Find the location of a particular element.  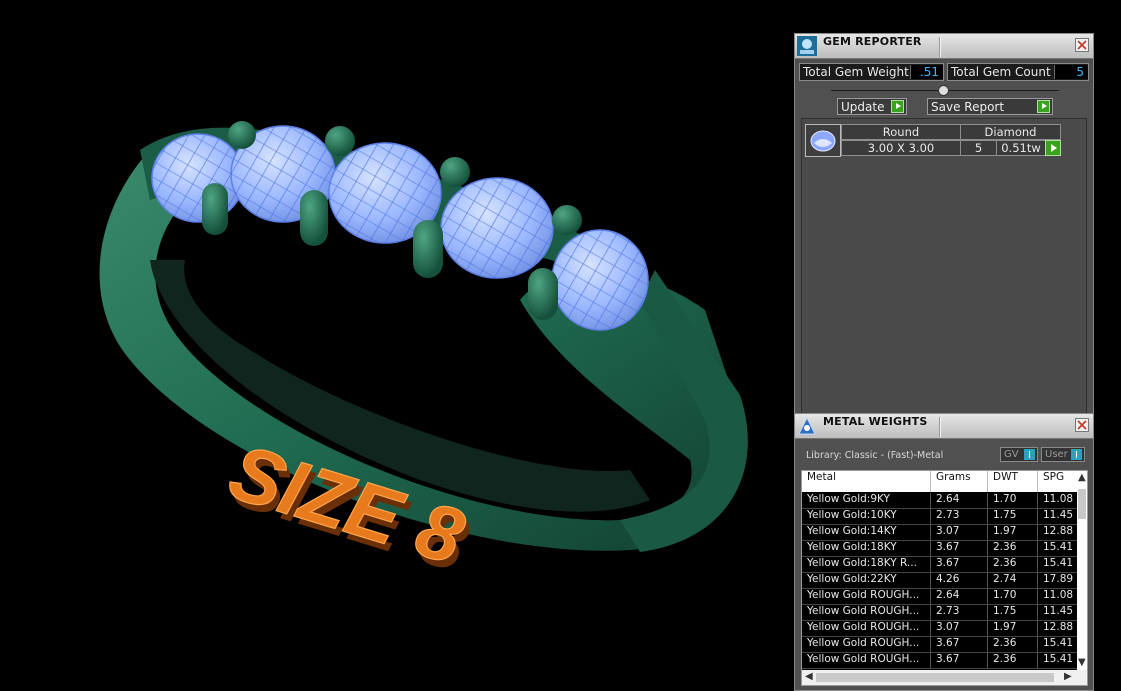

table-header: Metal Grams DWT SPG is located at coordinates (940, 481).